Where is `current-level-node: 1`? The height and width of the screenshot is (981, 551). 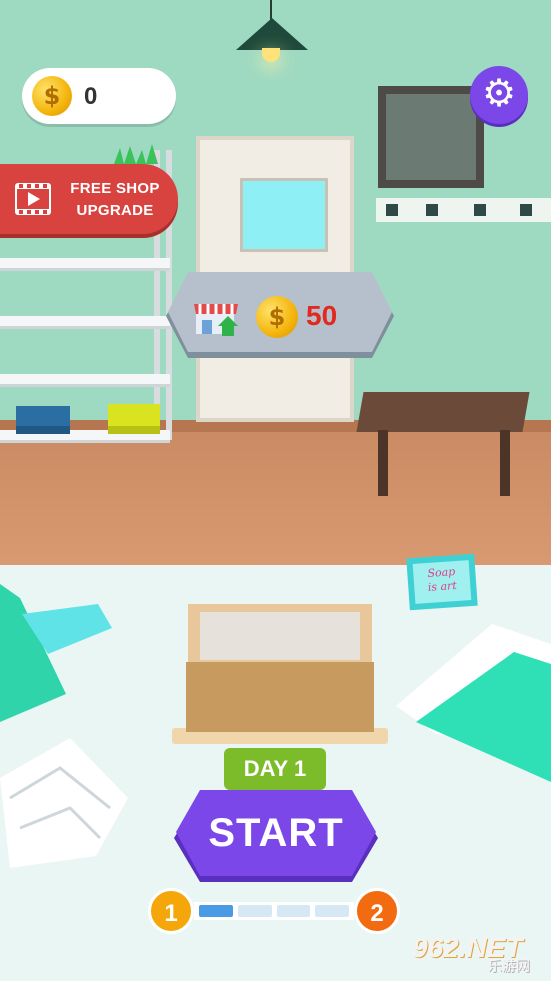 current-level-node: 1 is located at coordinates (171, 911).